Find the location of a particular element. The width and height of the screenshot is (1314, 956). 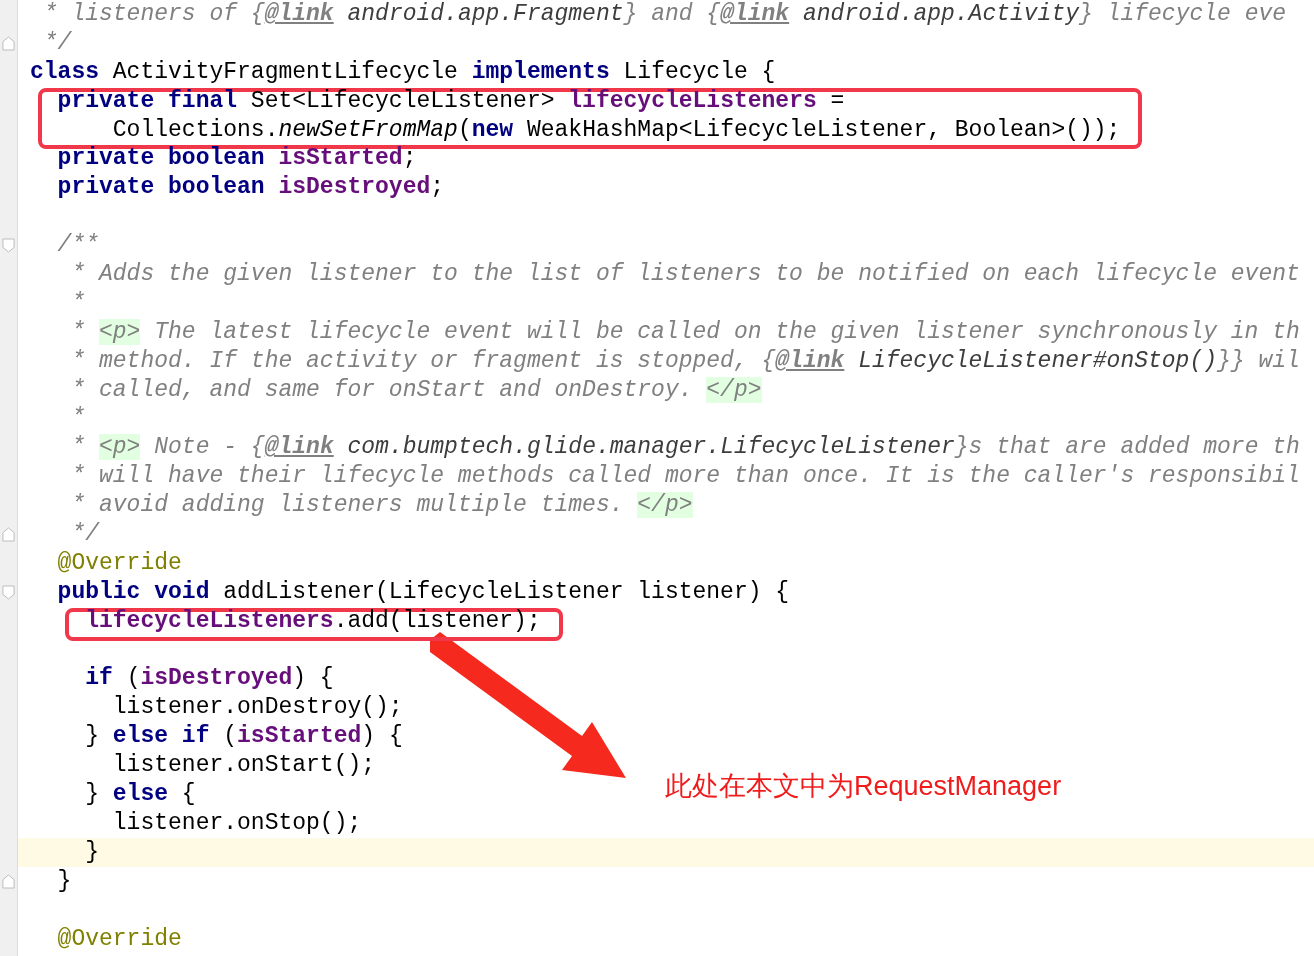

code-line: private final Set<LifecycleListener> lifecycleListeners = is located at coordinates (450, 101).